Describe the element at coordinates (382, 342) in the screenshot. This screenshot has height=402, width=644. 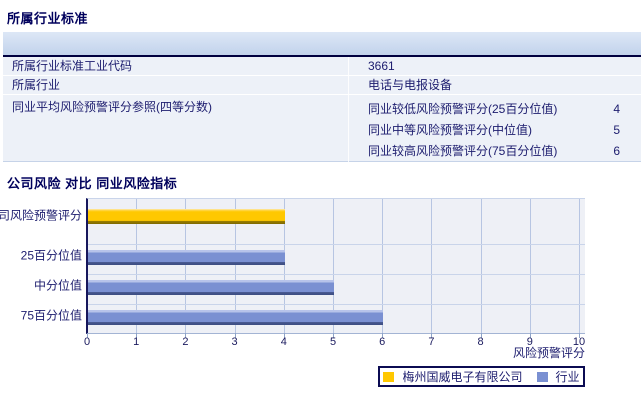
I see `tick-label: 6` at that location.